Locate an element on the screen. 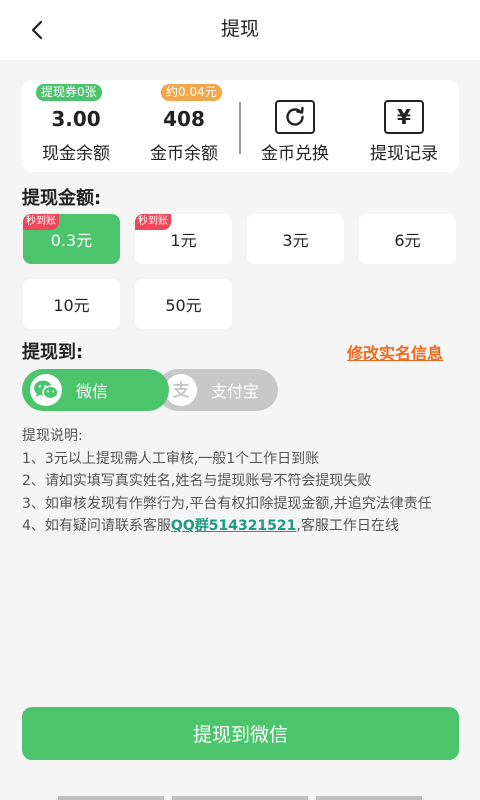 Image resolution: width=480 pixels, height=800 pixels. withdraw-records-button: ¥ 提现记录 is located at coordinates (404, 126).